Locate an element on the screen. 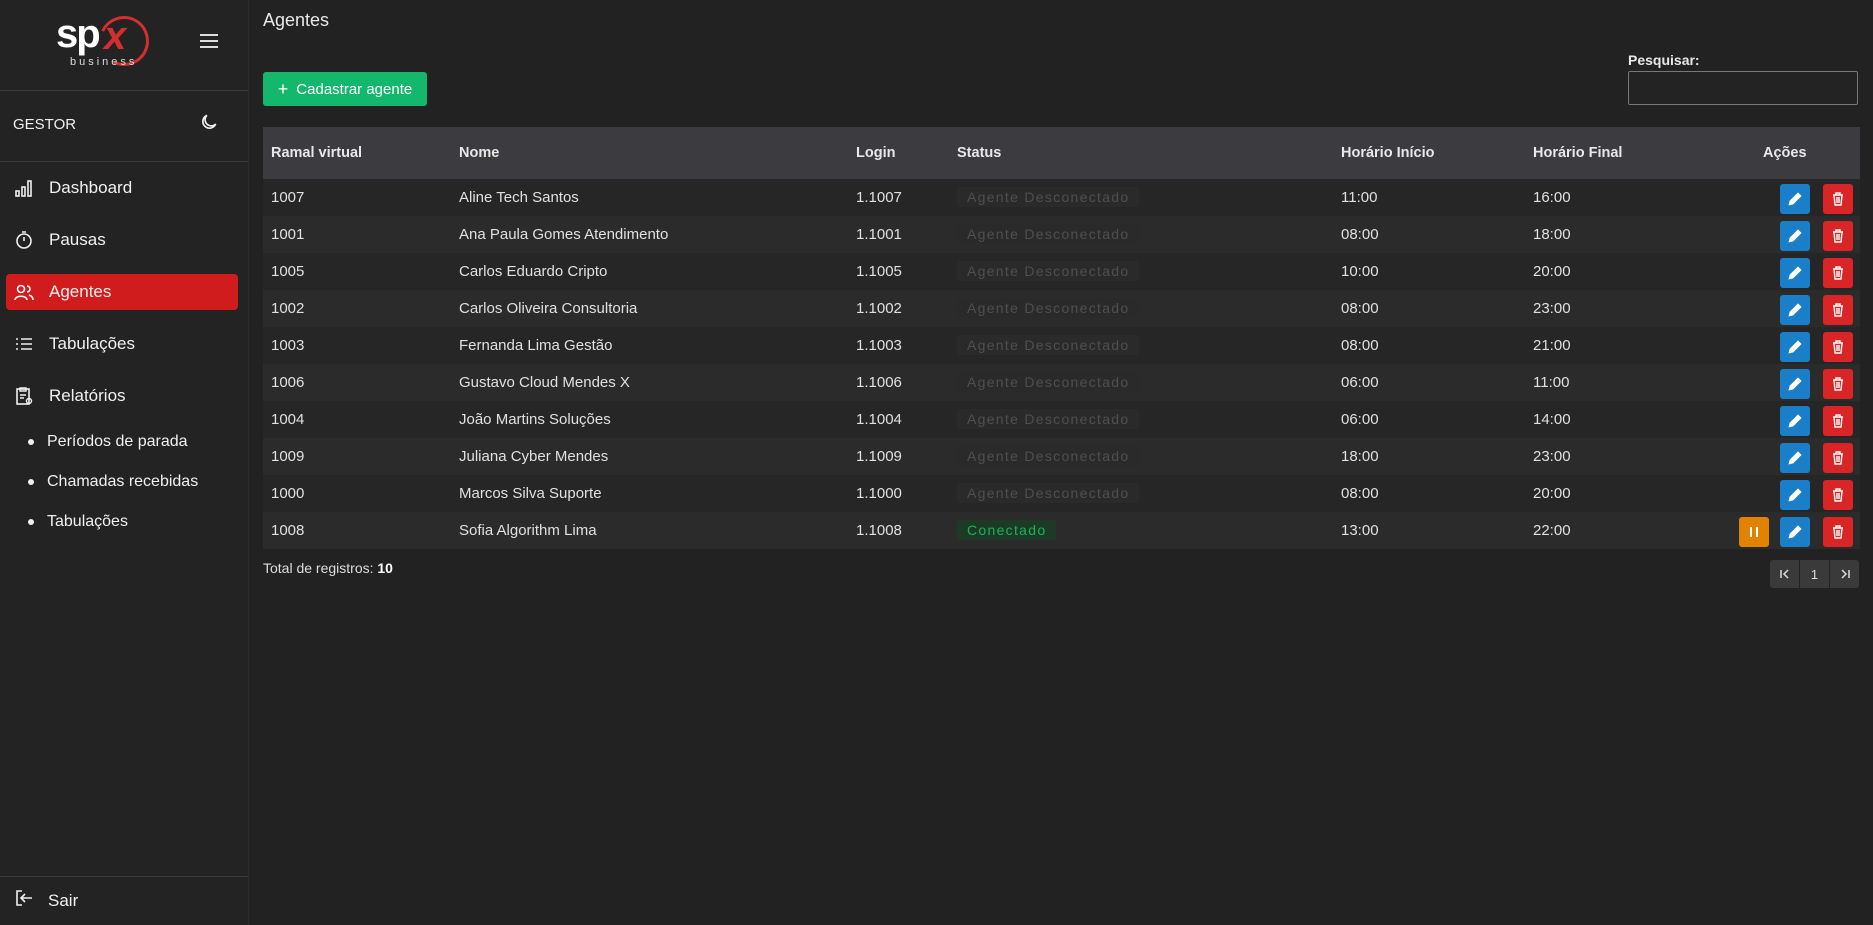  cell-inicio: 10:00 is located at coordinates (1360, 271).